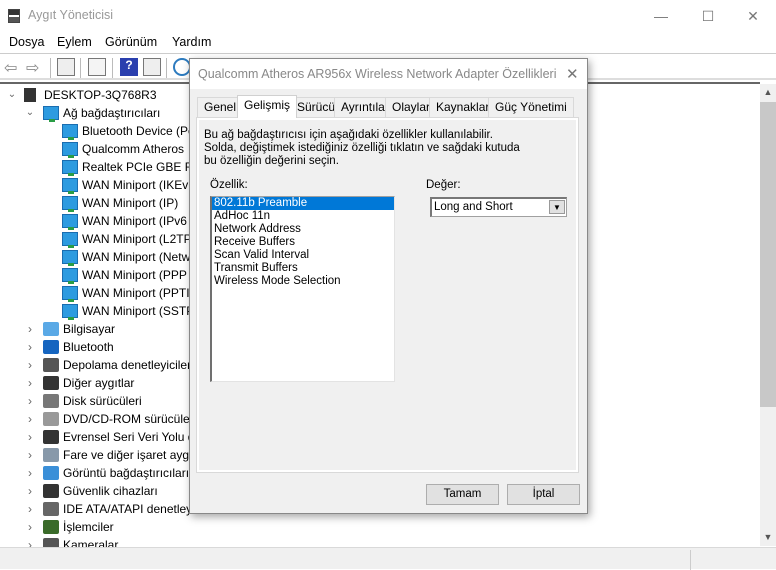 This screenshot has height=570, width=776. I want to click on scrollbar-thumb, so click(768, 254).